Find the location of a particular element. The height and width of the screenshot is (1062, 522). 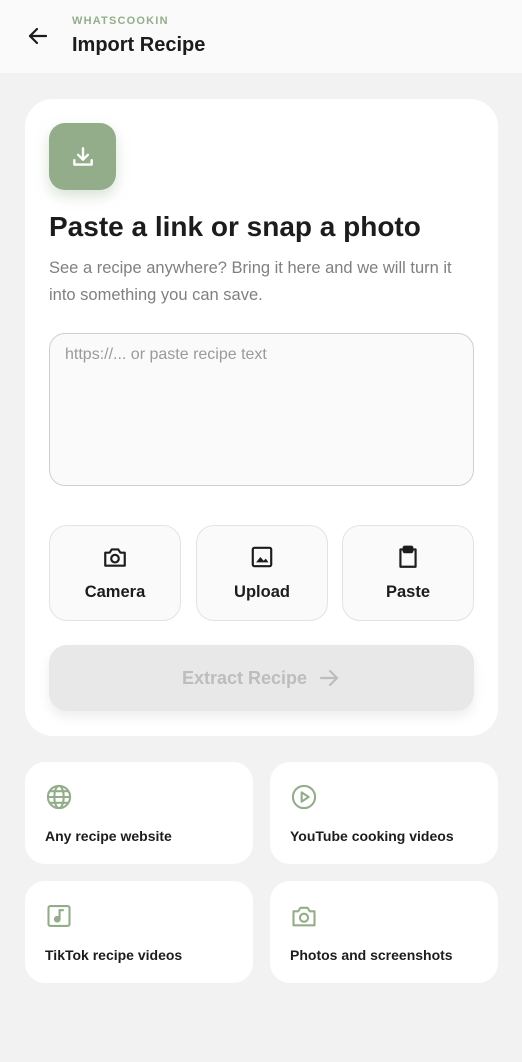

upload-label: Upload is located at coordinates (262, 592).